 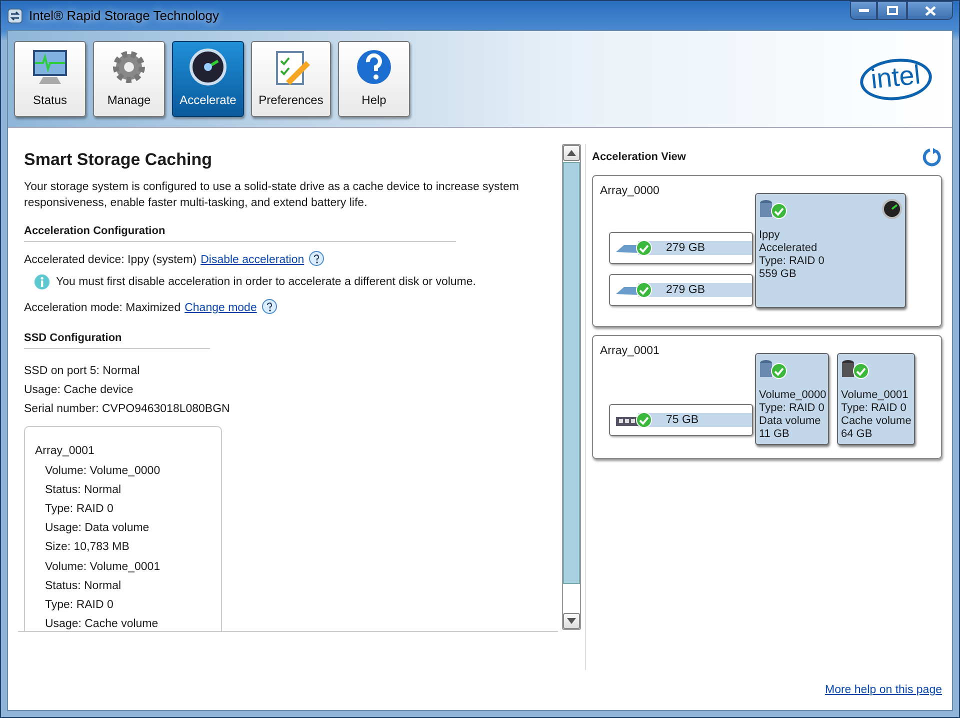 I want to click on toolbar-tab: Status, so click(x=50, y=79).